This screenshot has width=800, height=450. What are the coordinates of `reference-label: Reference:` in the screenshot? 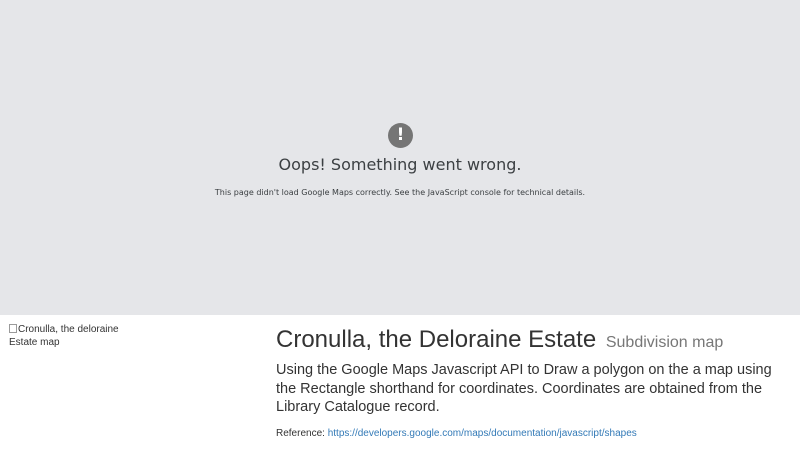 It's located at (300, 433).